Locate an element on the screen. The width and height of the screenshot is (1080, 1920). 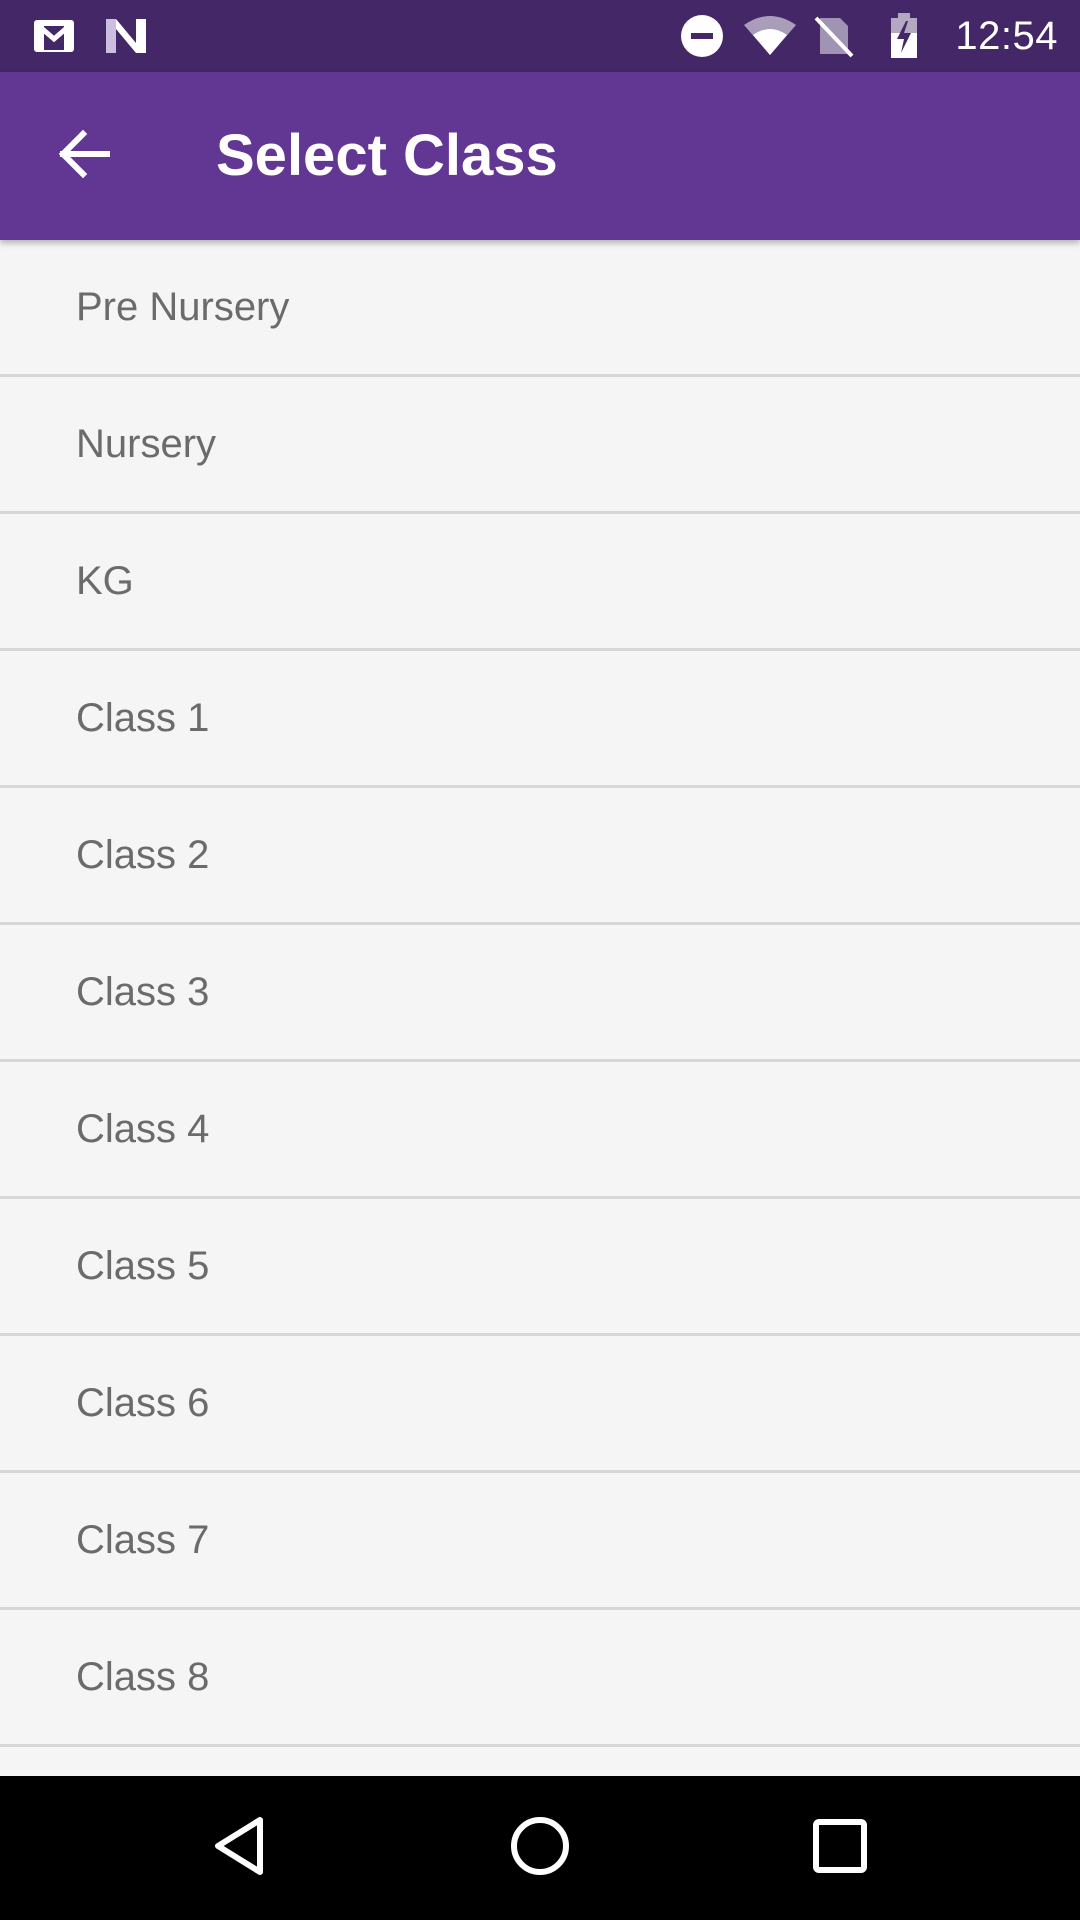
list-item-class-7: Class 7 is located at coordinates (540, 1541).